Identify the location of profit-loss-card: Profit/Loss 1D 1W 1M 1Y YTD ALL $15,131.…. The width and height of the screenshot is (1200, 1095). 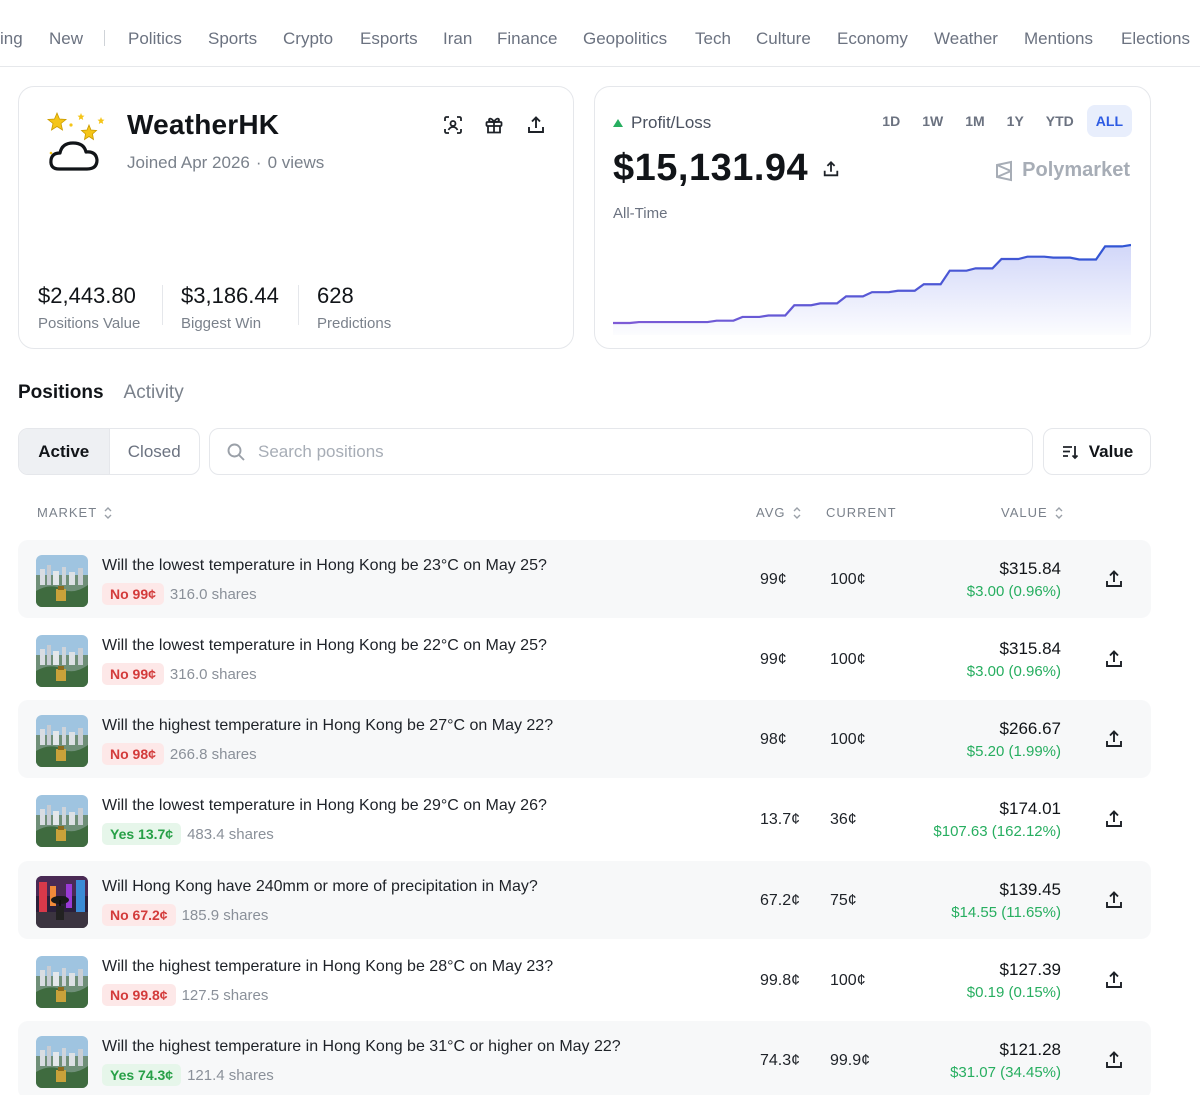
(872, 217).